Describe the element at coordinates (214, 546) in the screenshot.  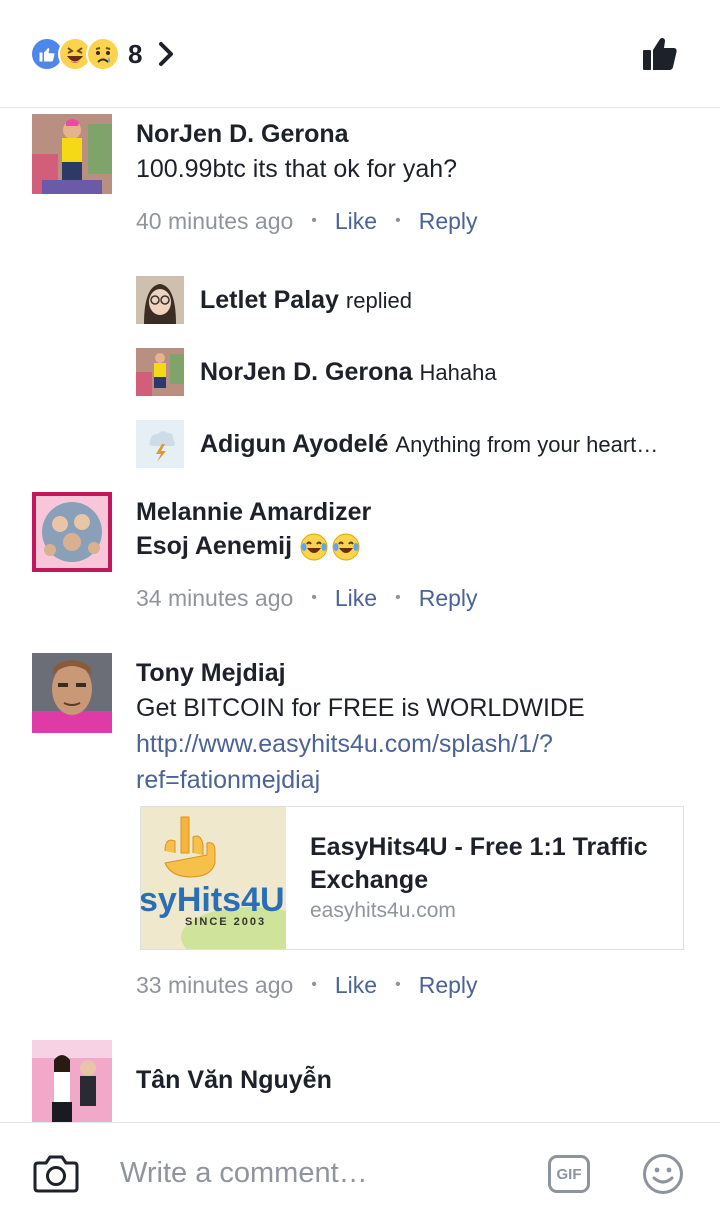
I see `comment-text: Esoj Aenemij` at that location.